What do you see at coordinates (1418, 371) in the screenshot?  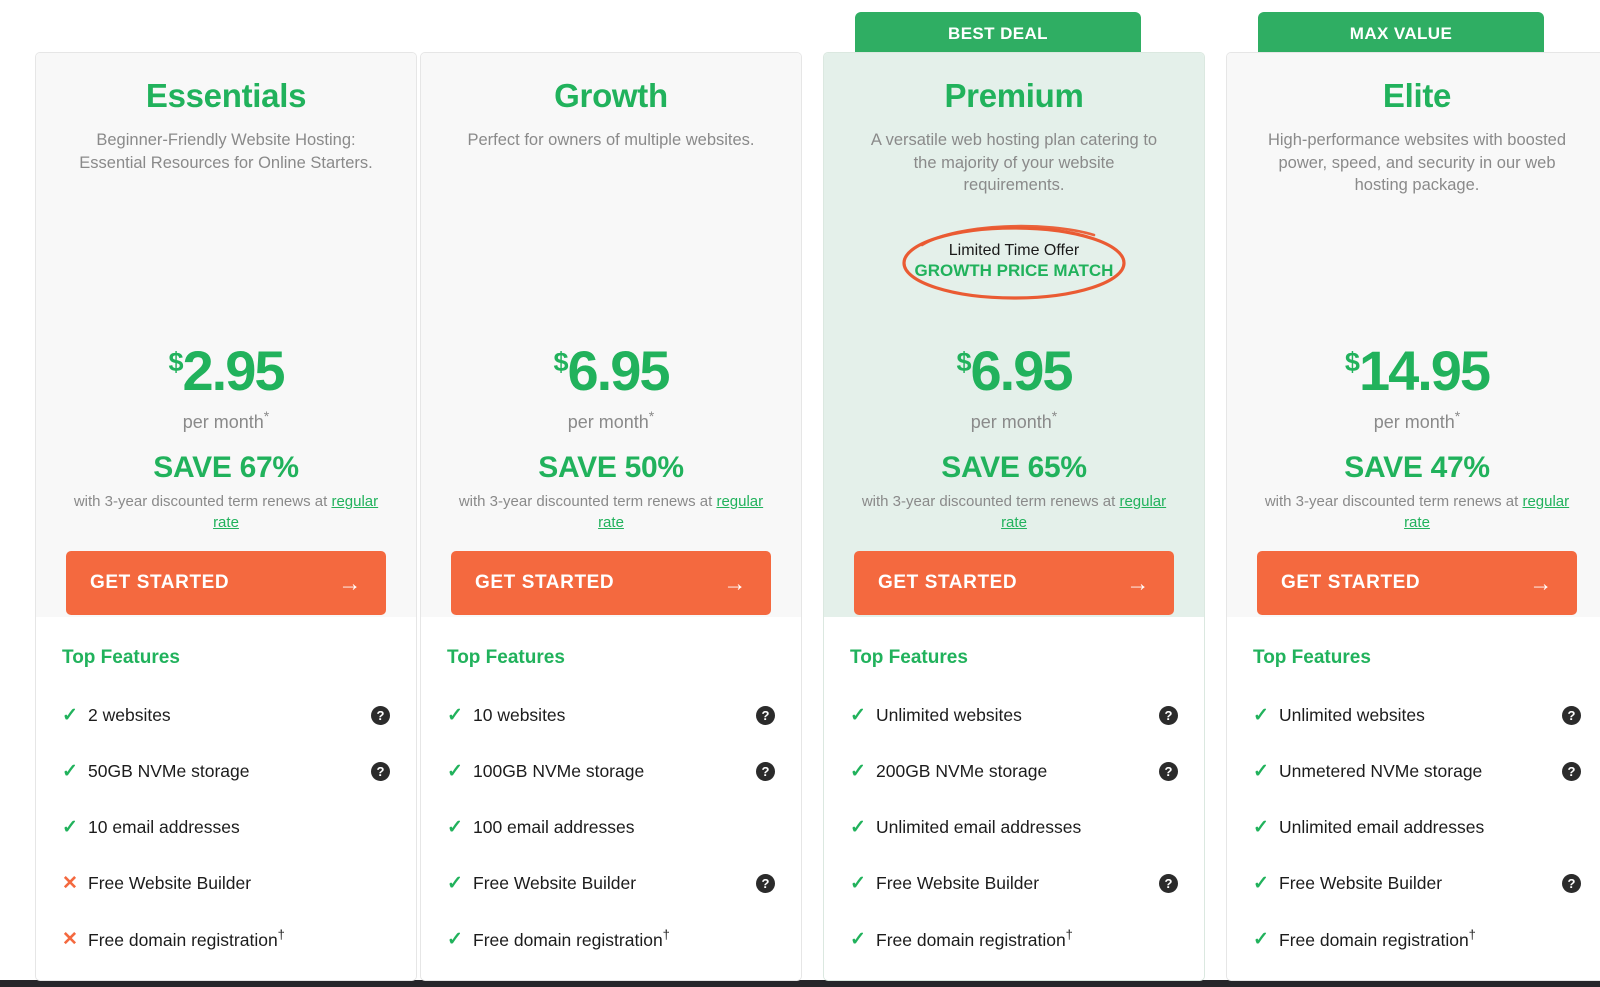 I see `plan-price: $14.95` at bounding box center [1418, 371].